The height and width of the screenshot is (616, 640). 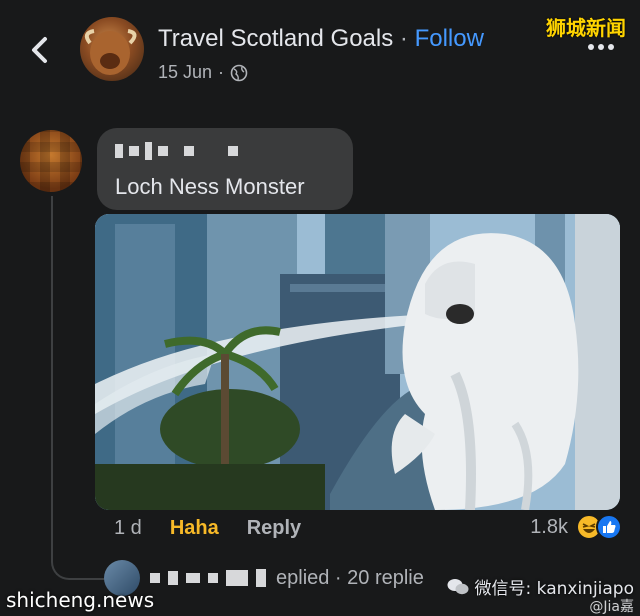 I want to click on watermark-handle: @Jia嘉, so click(x=611, y=607).